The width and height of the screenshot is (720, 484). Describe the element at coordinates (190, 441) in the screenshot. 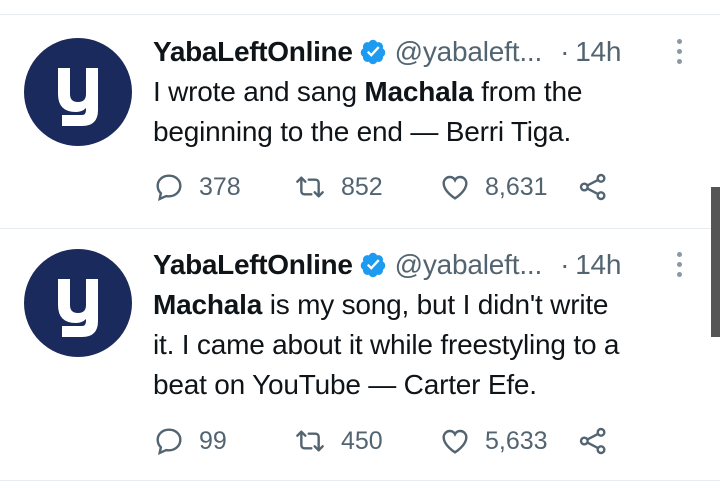

I see `reply-button: 99` at that location.